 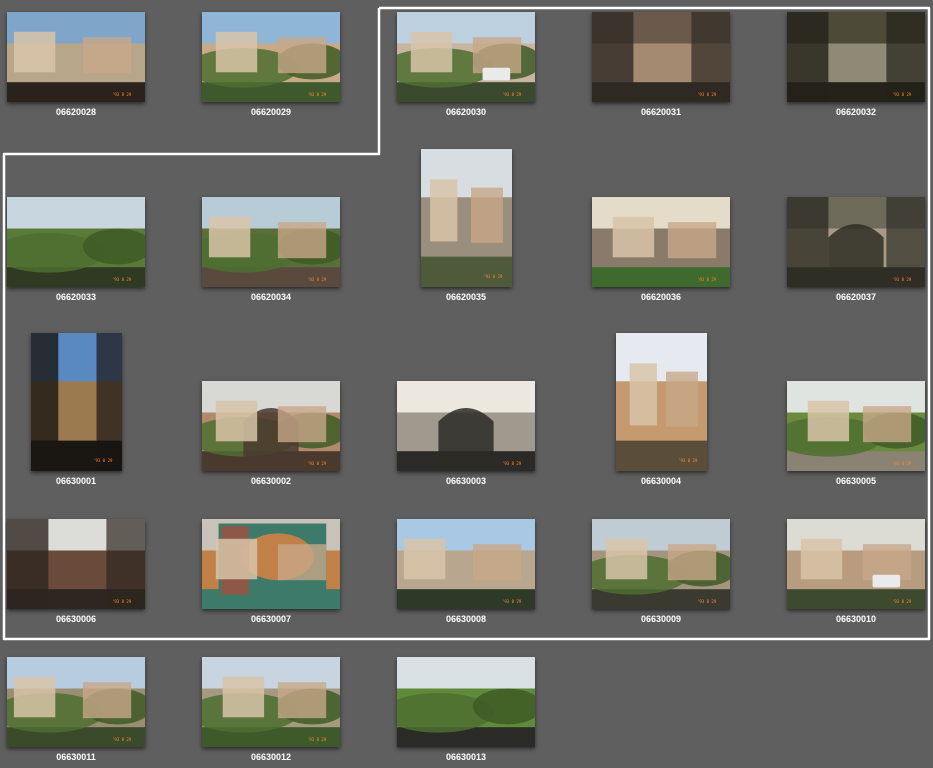 I want to click on photo-filename: 06620037, so click(x=856, y=297).